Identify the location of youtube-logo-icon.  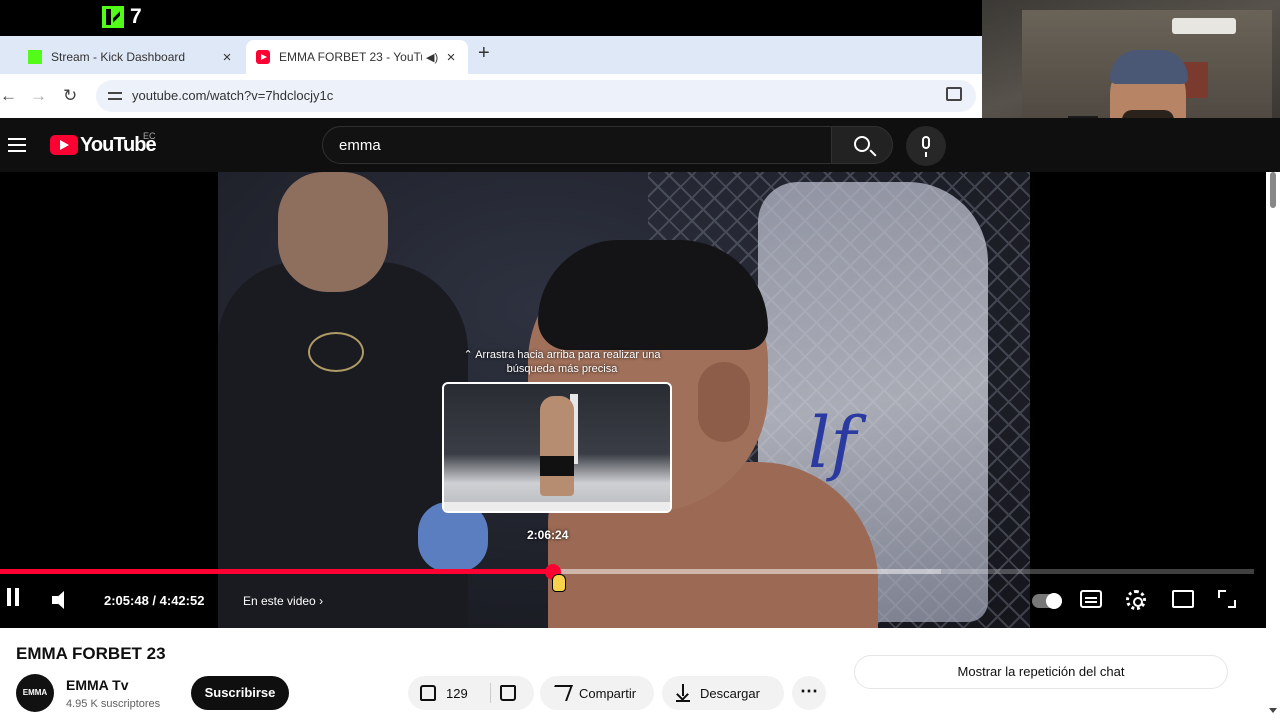
(64, 145).